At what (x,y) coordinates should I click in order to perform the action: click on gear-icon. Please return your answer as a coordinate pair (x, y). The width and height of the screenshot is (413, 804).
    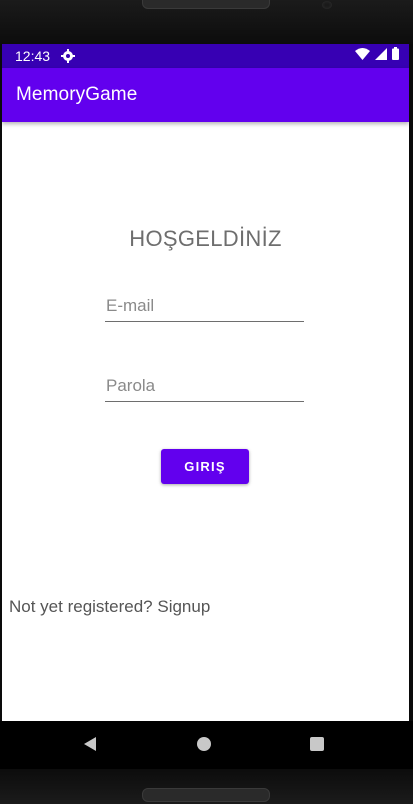
    Looking at the image, I should click on (68, 56).